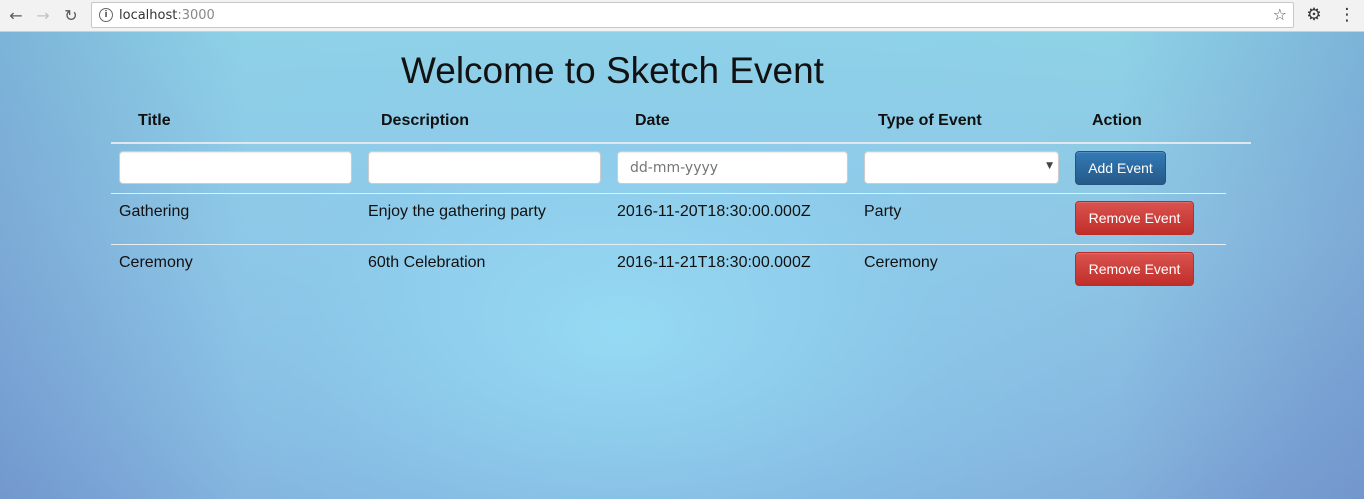  Describe the element at coordinates (16, 15) in the screenshot. I see `back-arrow-icon: ←` at that location.